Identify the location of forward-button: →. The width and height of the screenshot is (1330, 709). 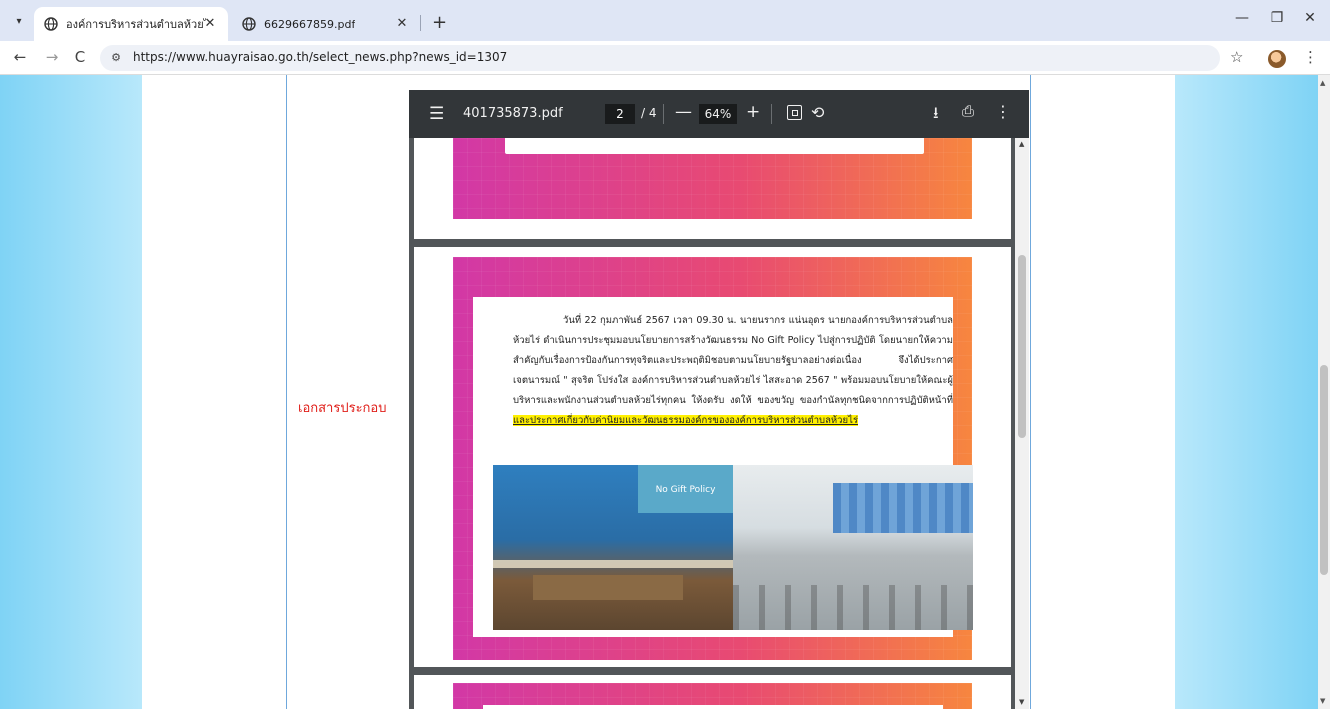
(52, 57).